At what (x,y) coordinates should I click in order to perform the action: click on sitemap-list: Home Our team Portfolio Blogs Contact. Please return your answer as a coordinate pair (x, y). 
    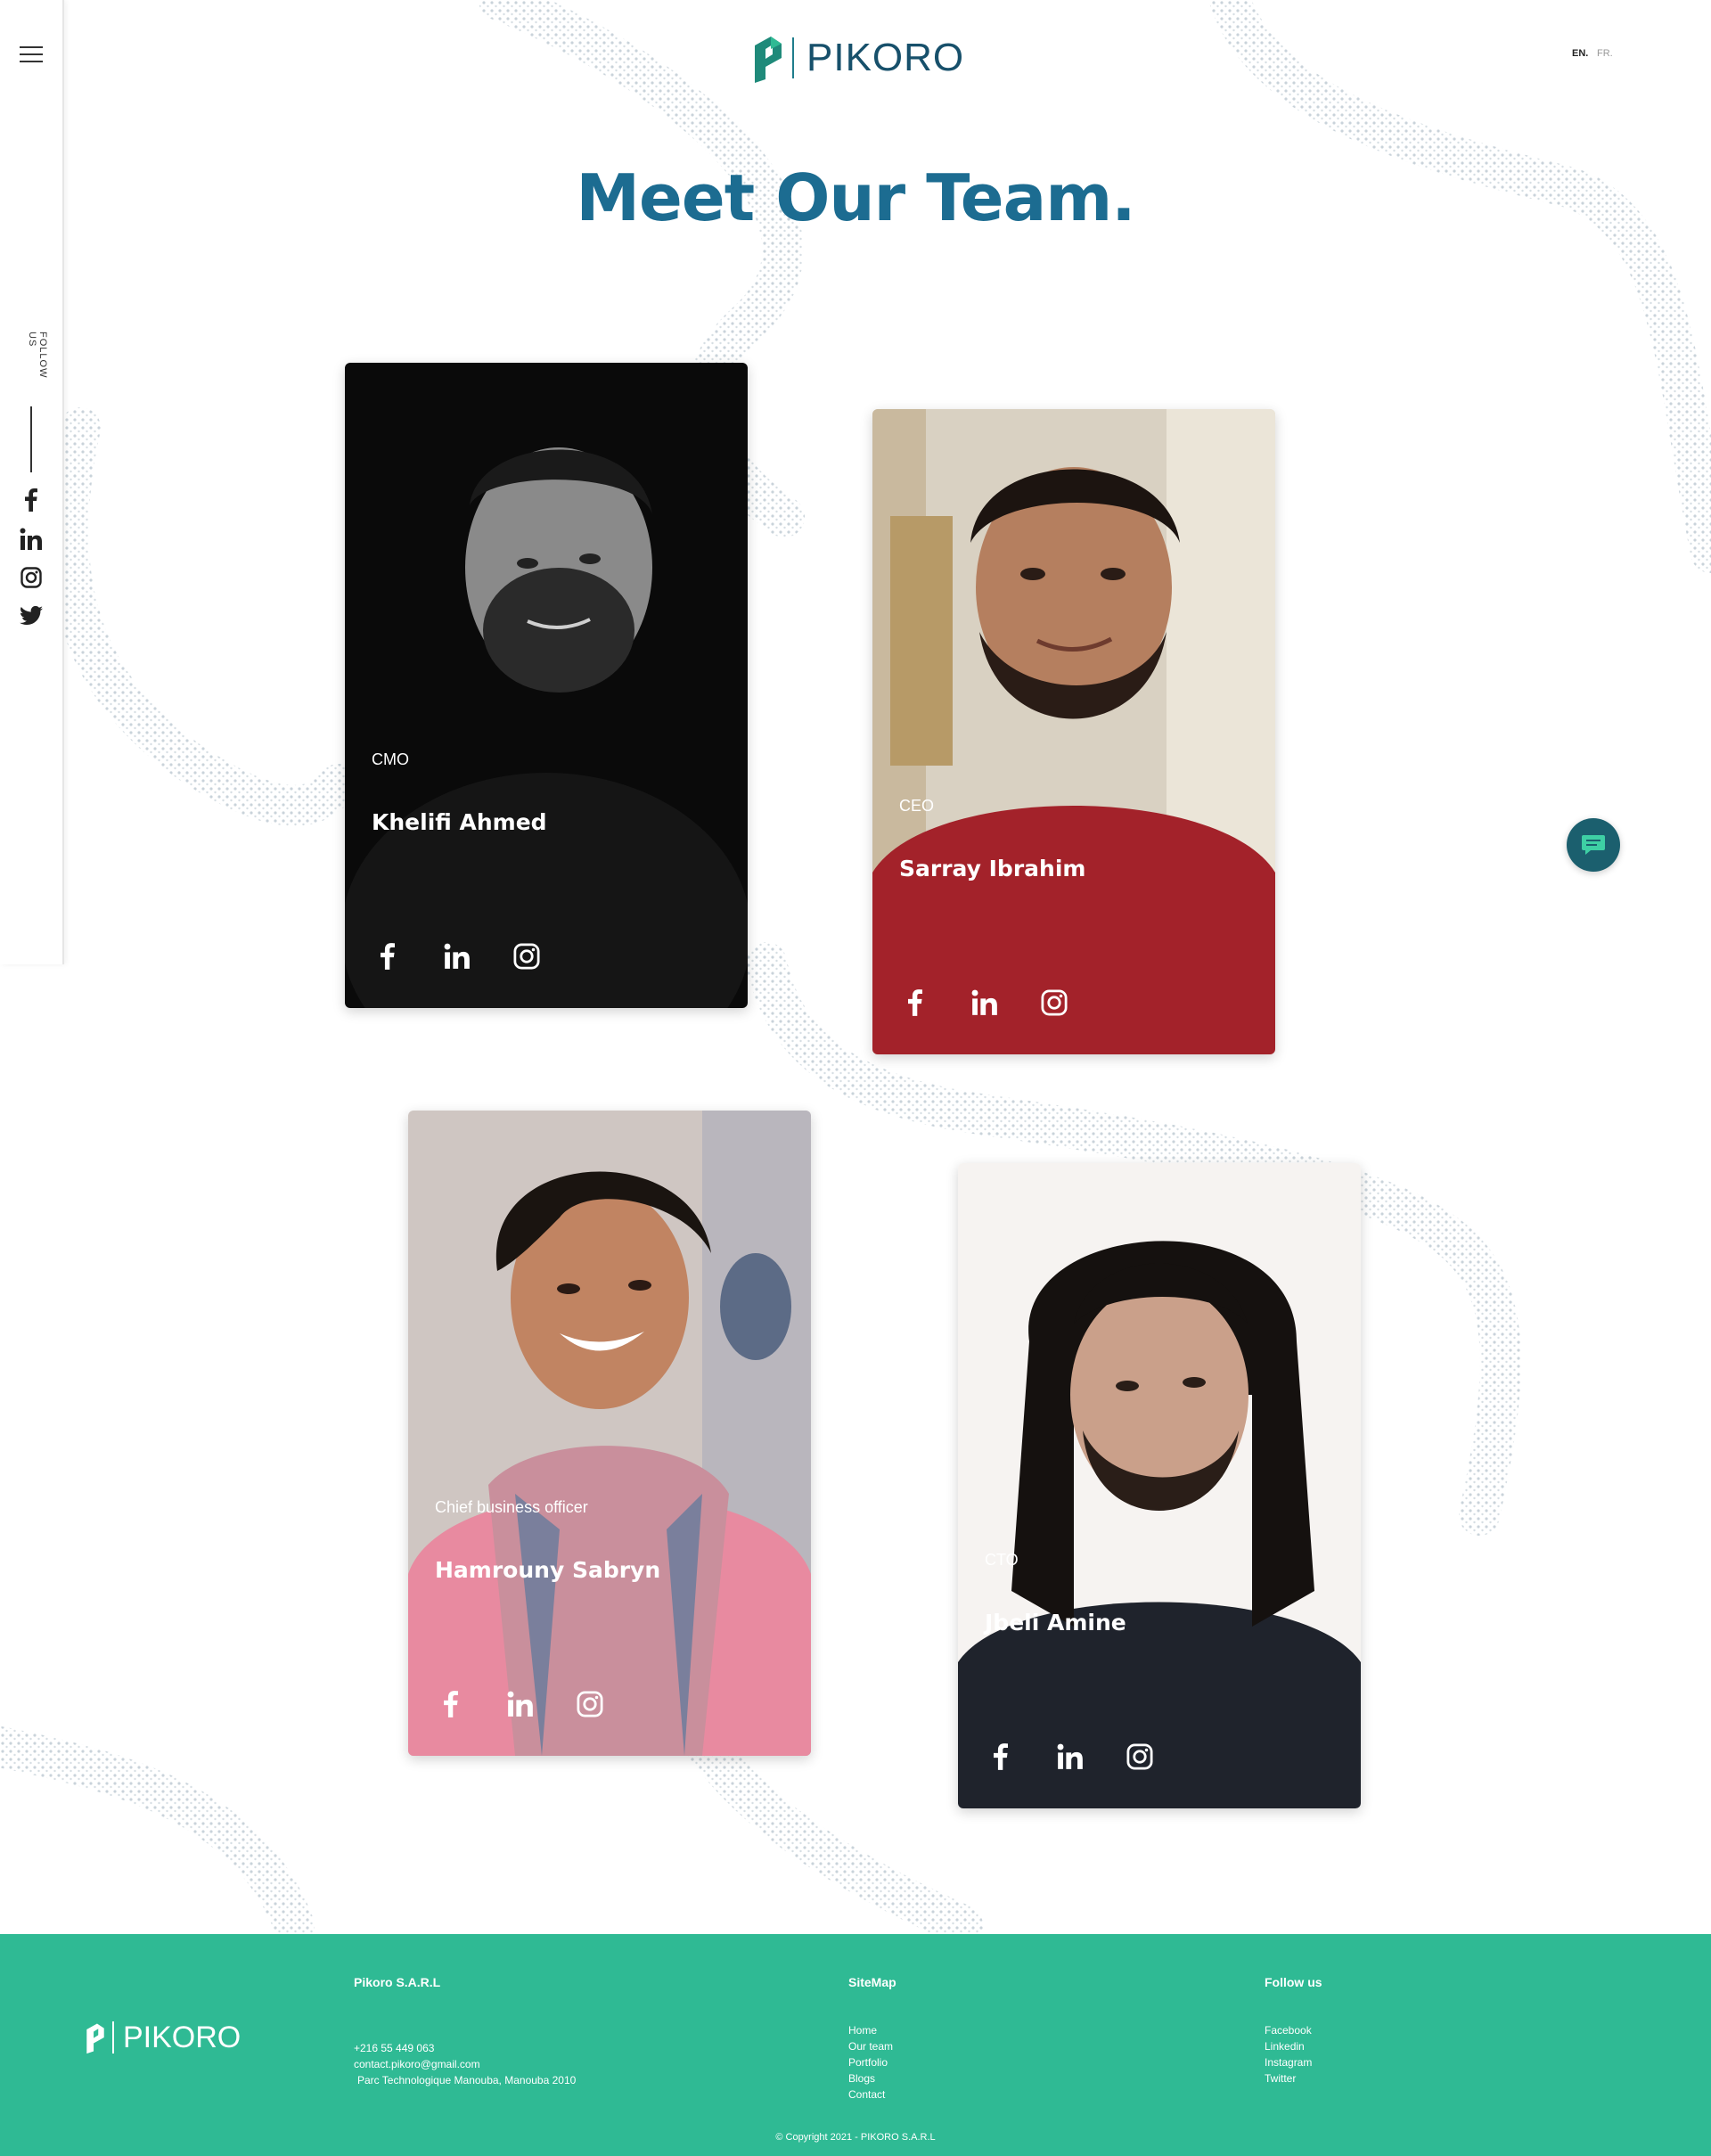
    Looking at the image, I should click on (870, 2062).